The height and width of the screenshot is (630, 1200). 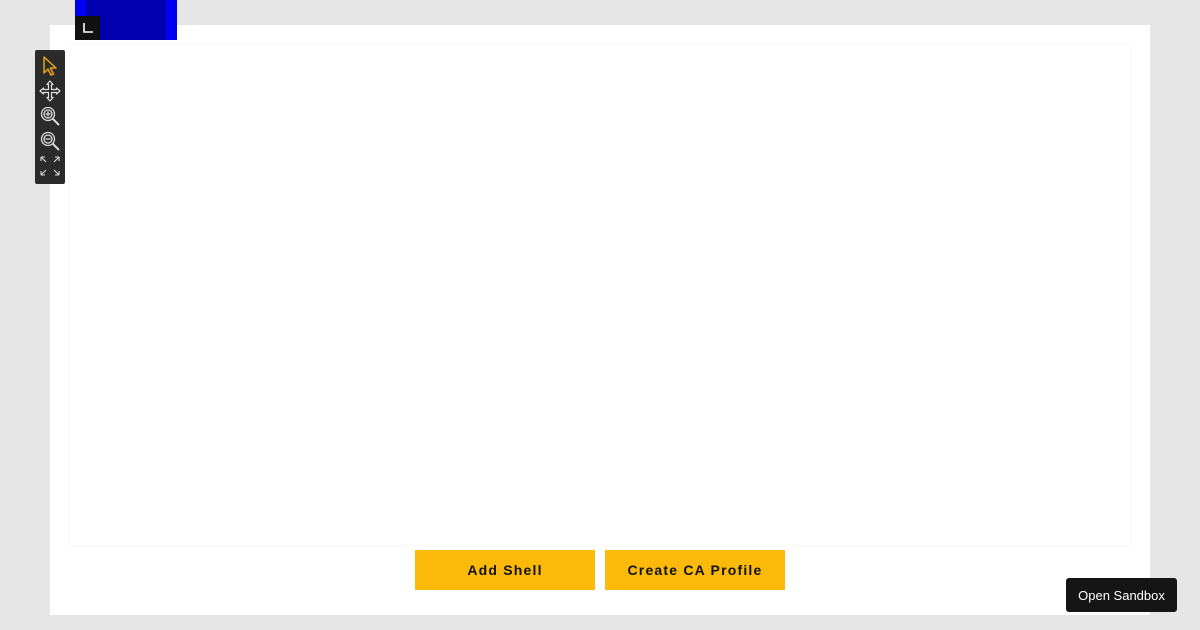 I want to click on fit-to-screen-tool-button, so click(x=50, y=165).